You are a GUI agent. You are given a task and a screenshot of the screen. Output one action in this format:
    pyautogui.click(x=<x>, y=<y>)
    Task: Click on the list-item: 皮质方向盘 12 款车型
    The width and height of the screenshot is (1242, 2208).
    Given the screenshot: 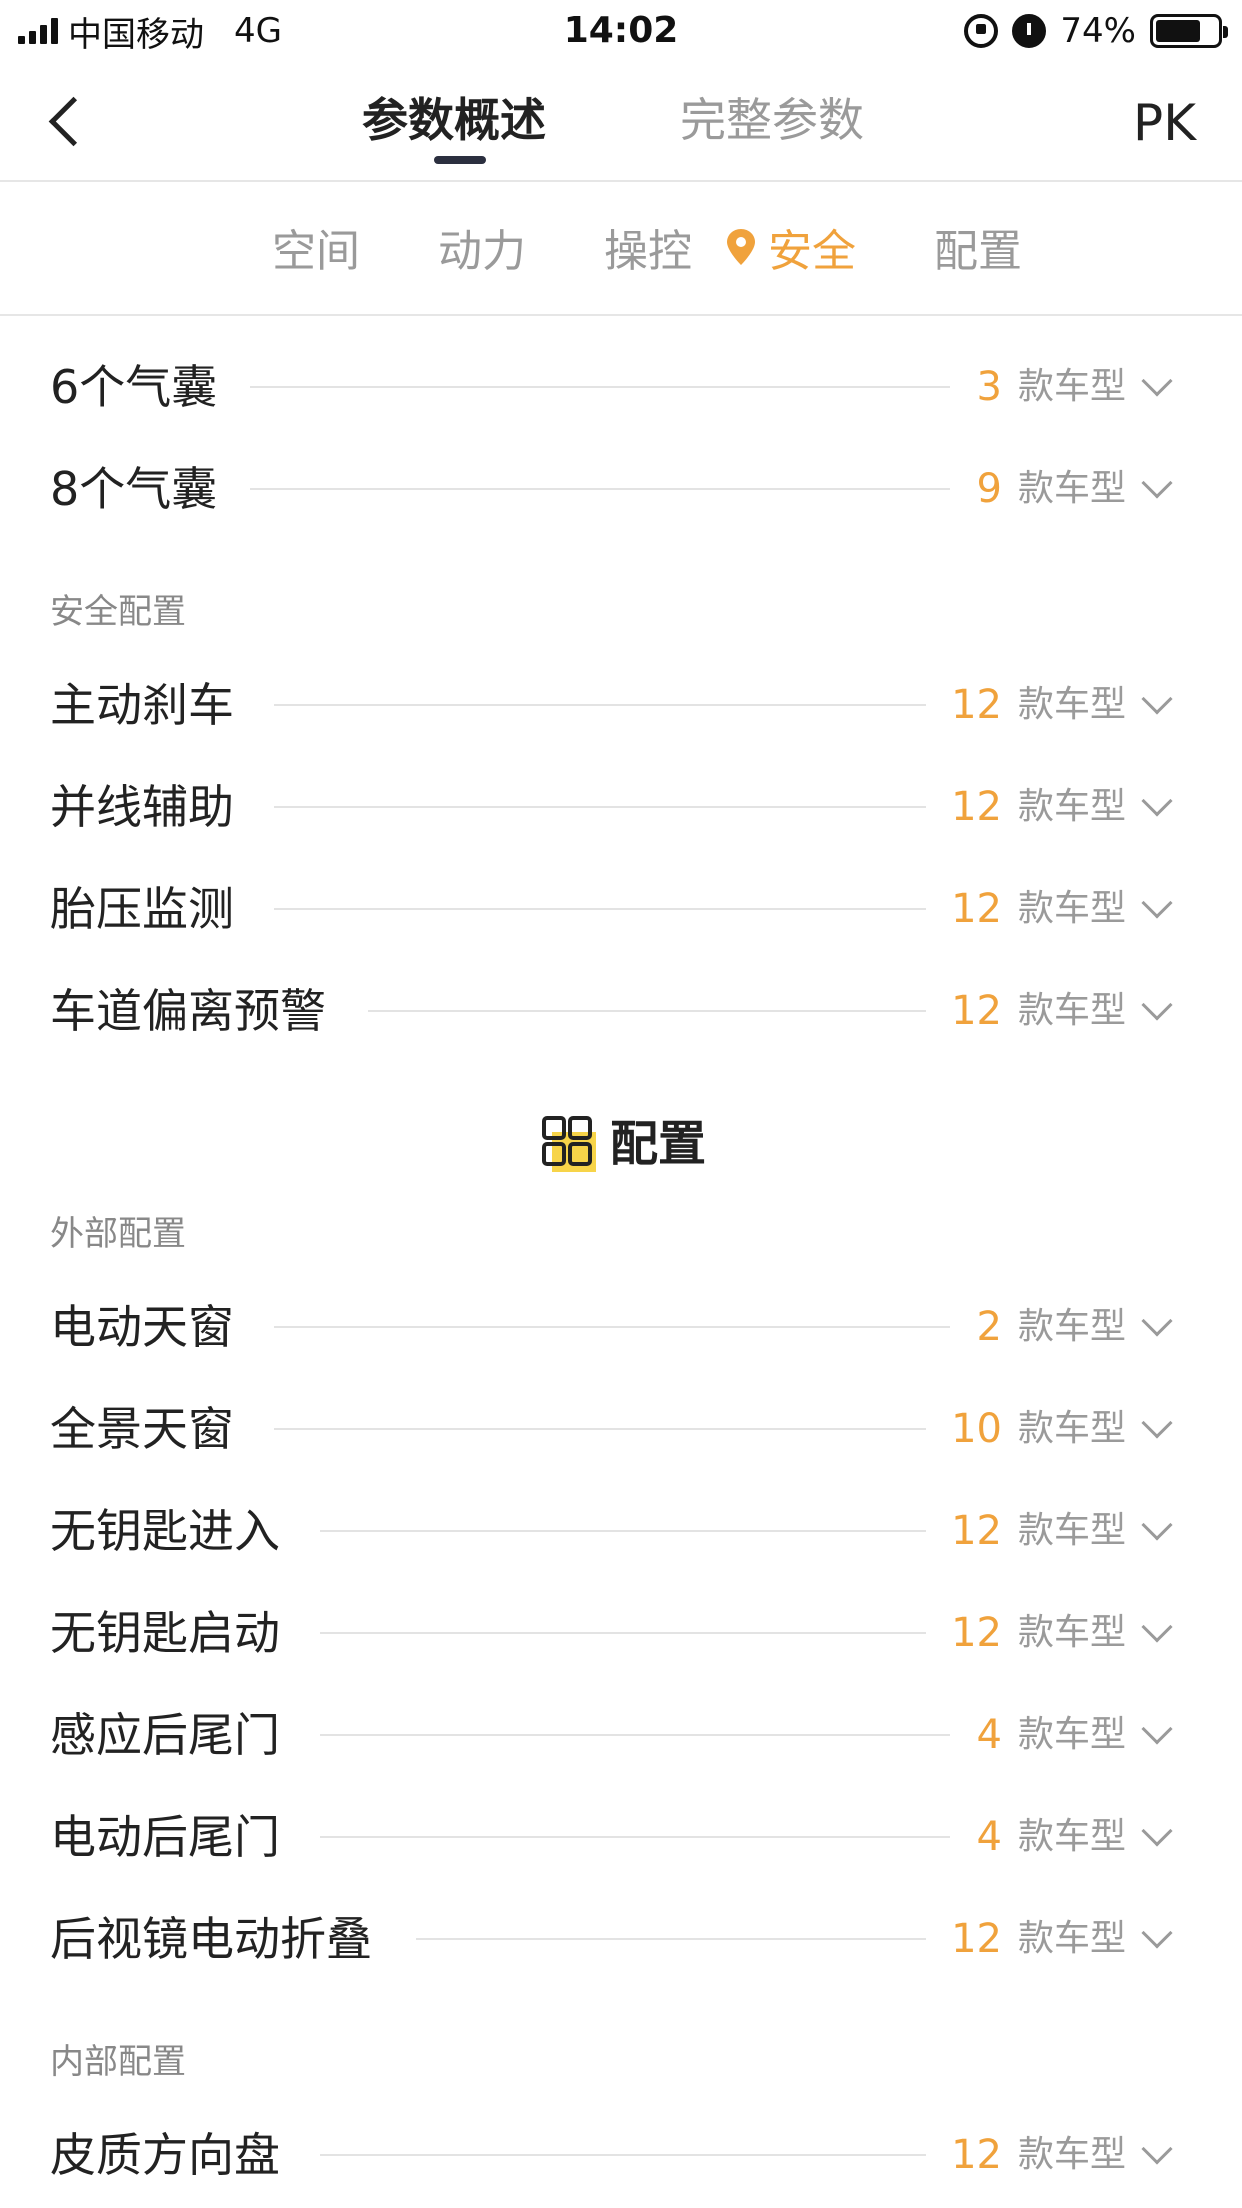 What is the action you would take?
    pyautogui.click(x=621, y=2155)
    